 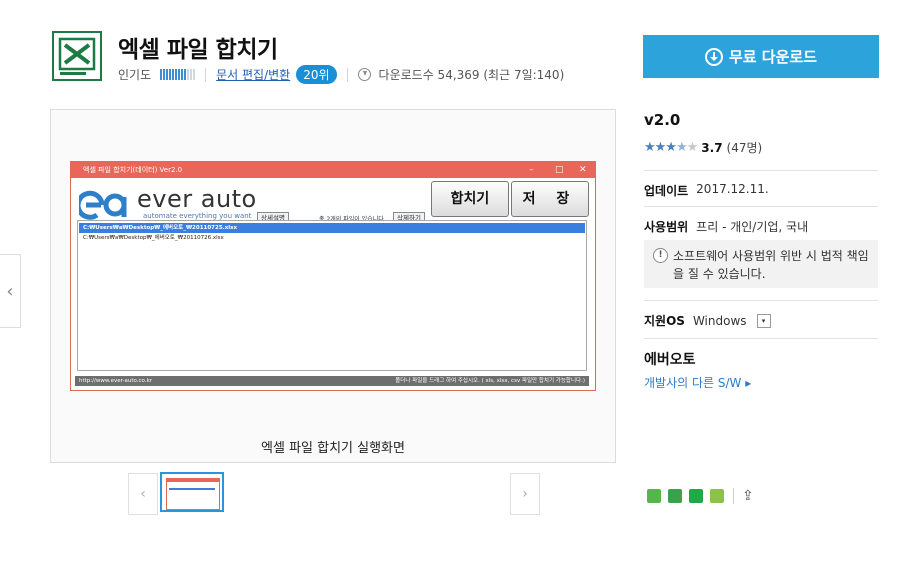 I want to click on close-icon: ✕, so click(x=583, y=170).